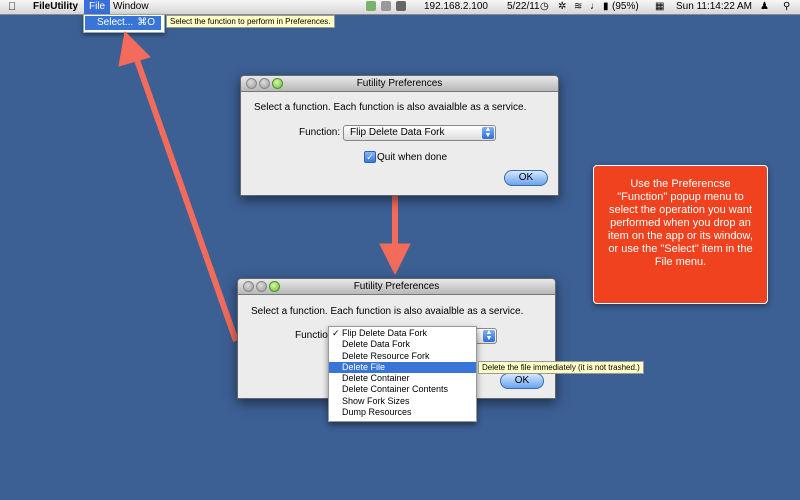  I want to click on popup-item-label: Delete Container Contents, so click(395, 389).